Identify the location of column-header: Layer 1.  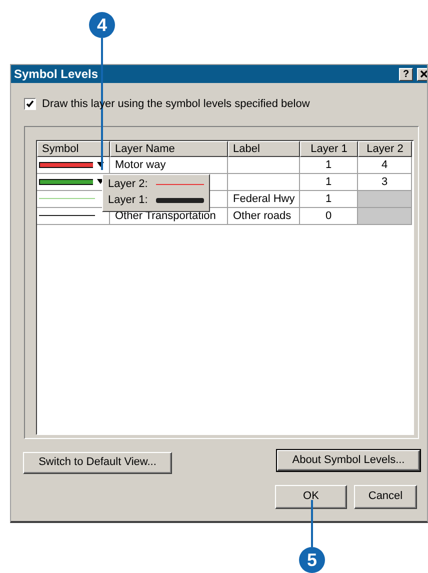
(329, 148).